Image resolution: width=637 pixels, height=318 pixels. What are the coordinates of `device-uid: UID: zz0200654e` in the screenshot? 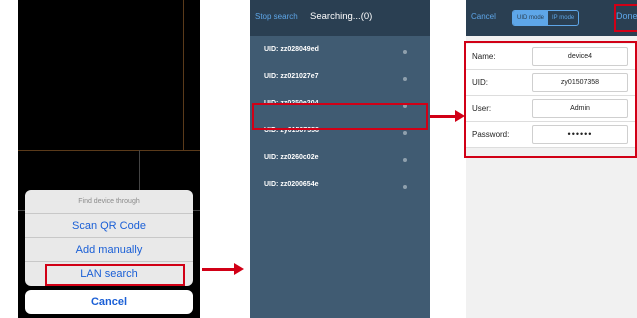 It's located at (291, 184).